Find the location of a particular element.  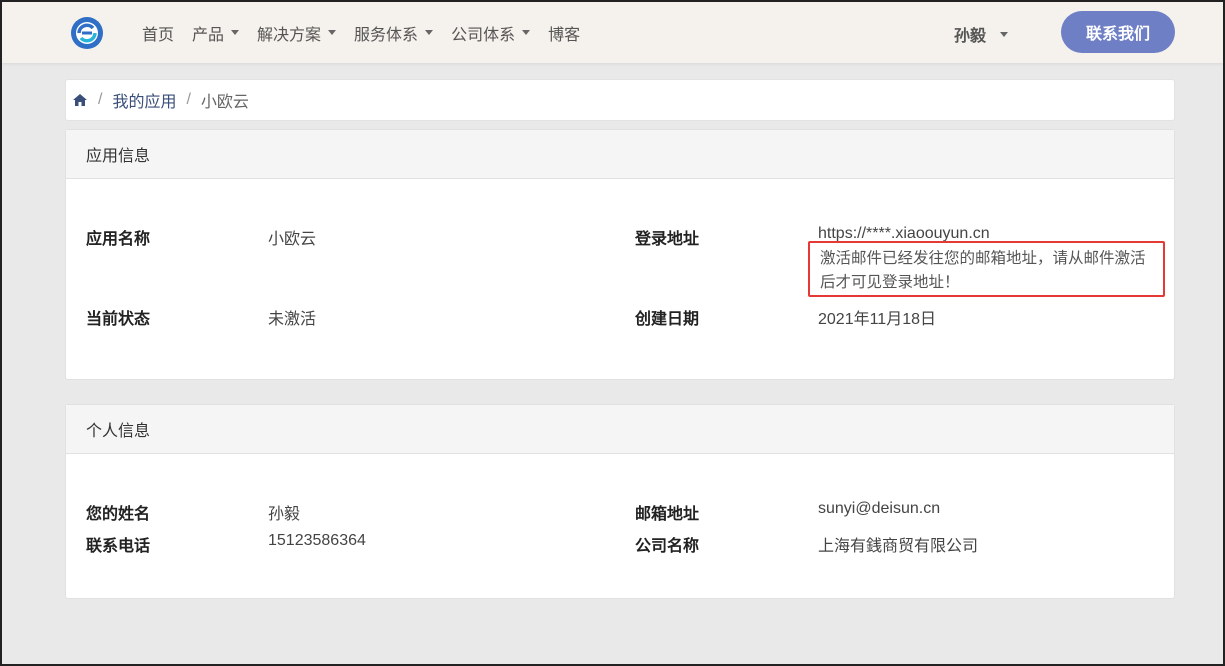

top-navbar: 首页 产品 解决方案 服务体系 公司体系 博客 孙毅 联系我们 is located at coordinates (612, 32).